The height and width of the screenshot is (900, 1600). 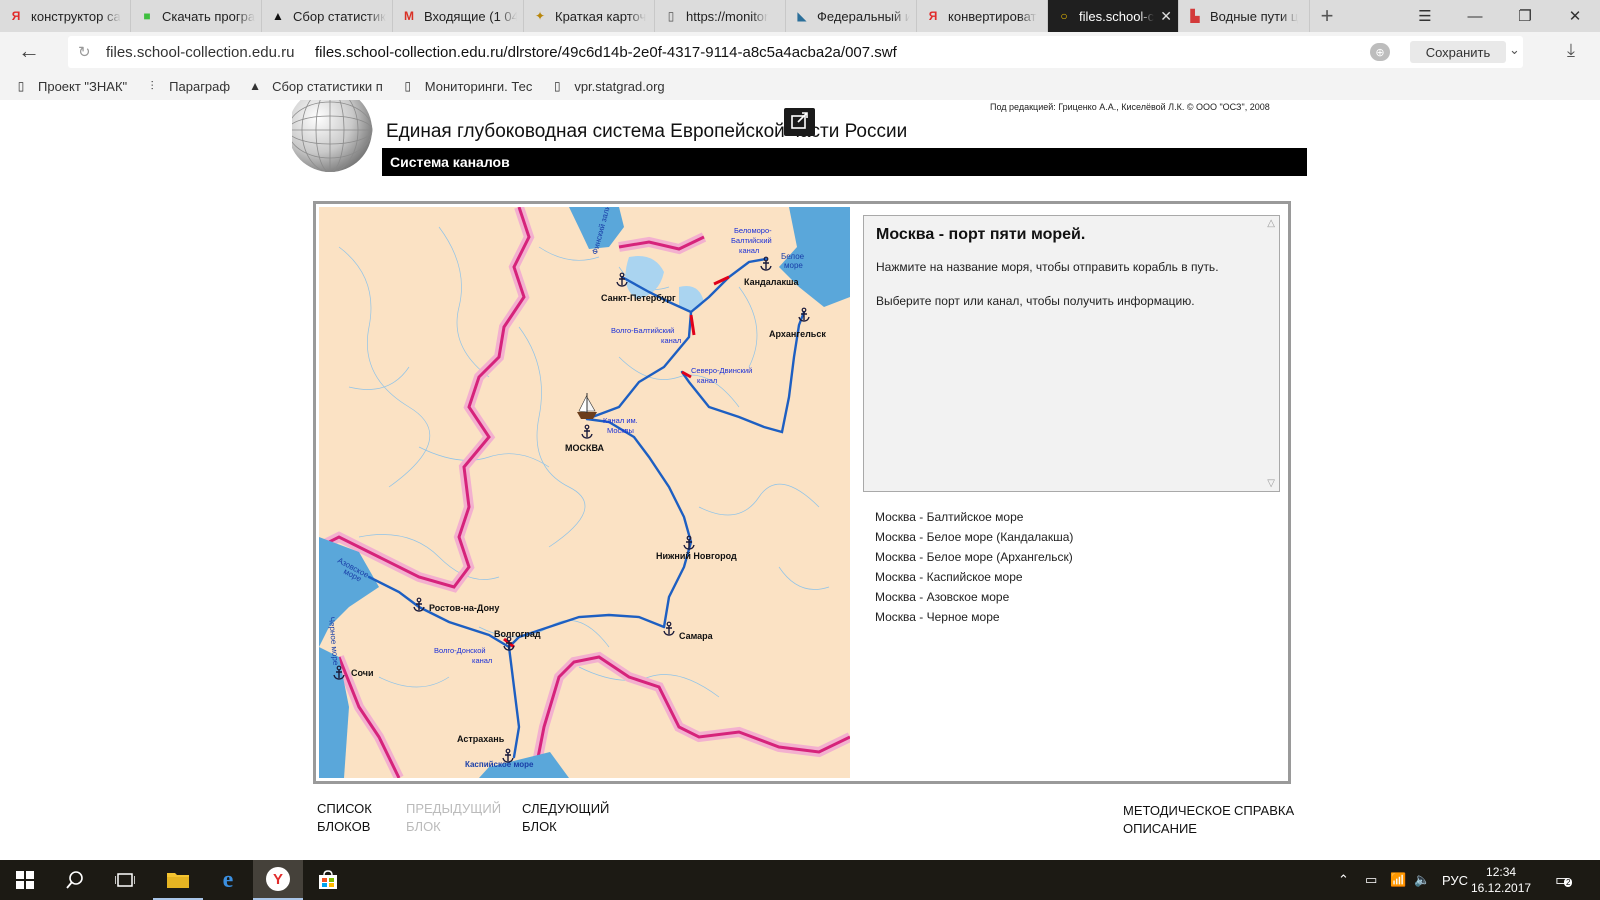 What do you see at coordinates (327, 16) in the screenshot?
I see `browser-tab: ▲ Сбор статистик` at bounding box center [327, 16].